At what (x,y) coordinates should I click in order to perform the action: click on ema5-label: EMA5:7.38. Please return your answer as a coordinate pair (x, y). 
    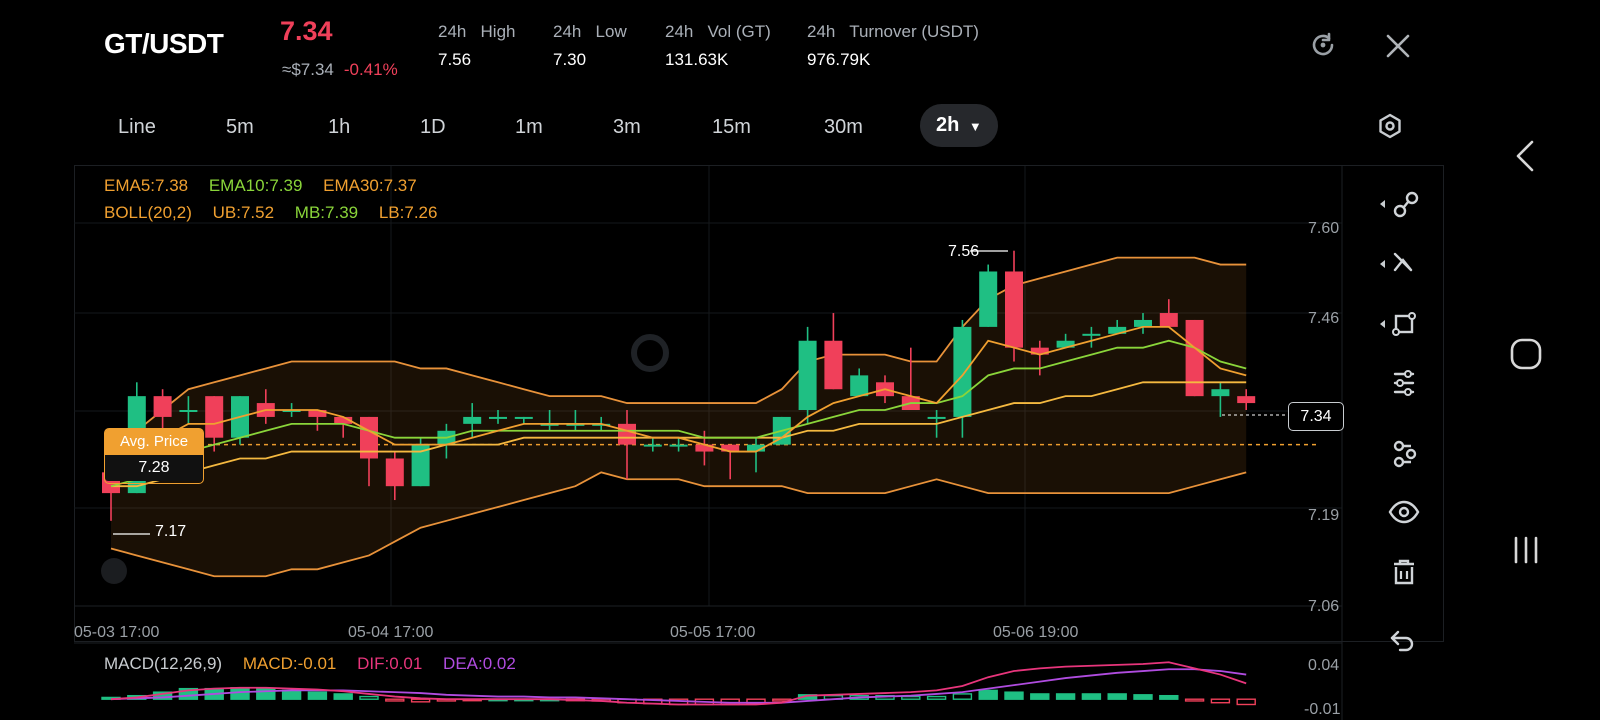
    Looking at the image, I should click on (146, 185).